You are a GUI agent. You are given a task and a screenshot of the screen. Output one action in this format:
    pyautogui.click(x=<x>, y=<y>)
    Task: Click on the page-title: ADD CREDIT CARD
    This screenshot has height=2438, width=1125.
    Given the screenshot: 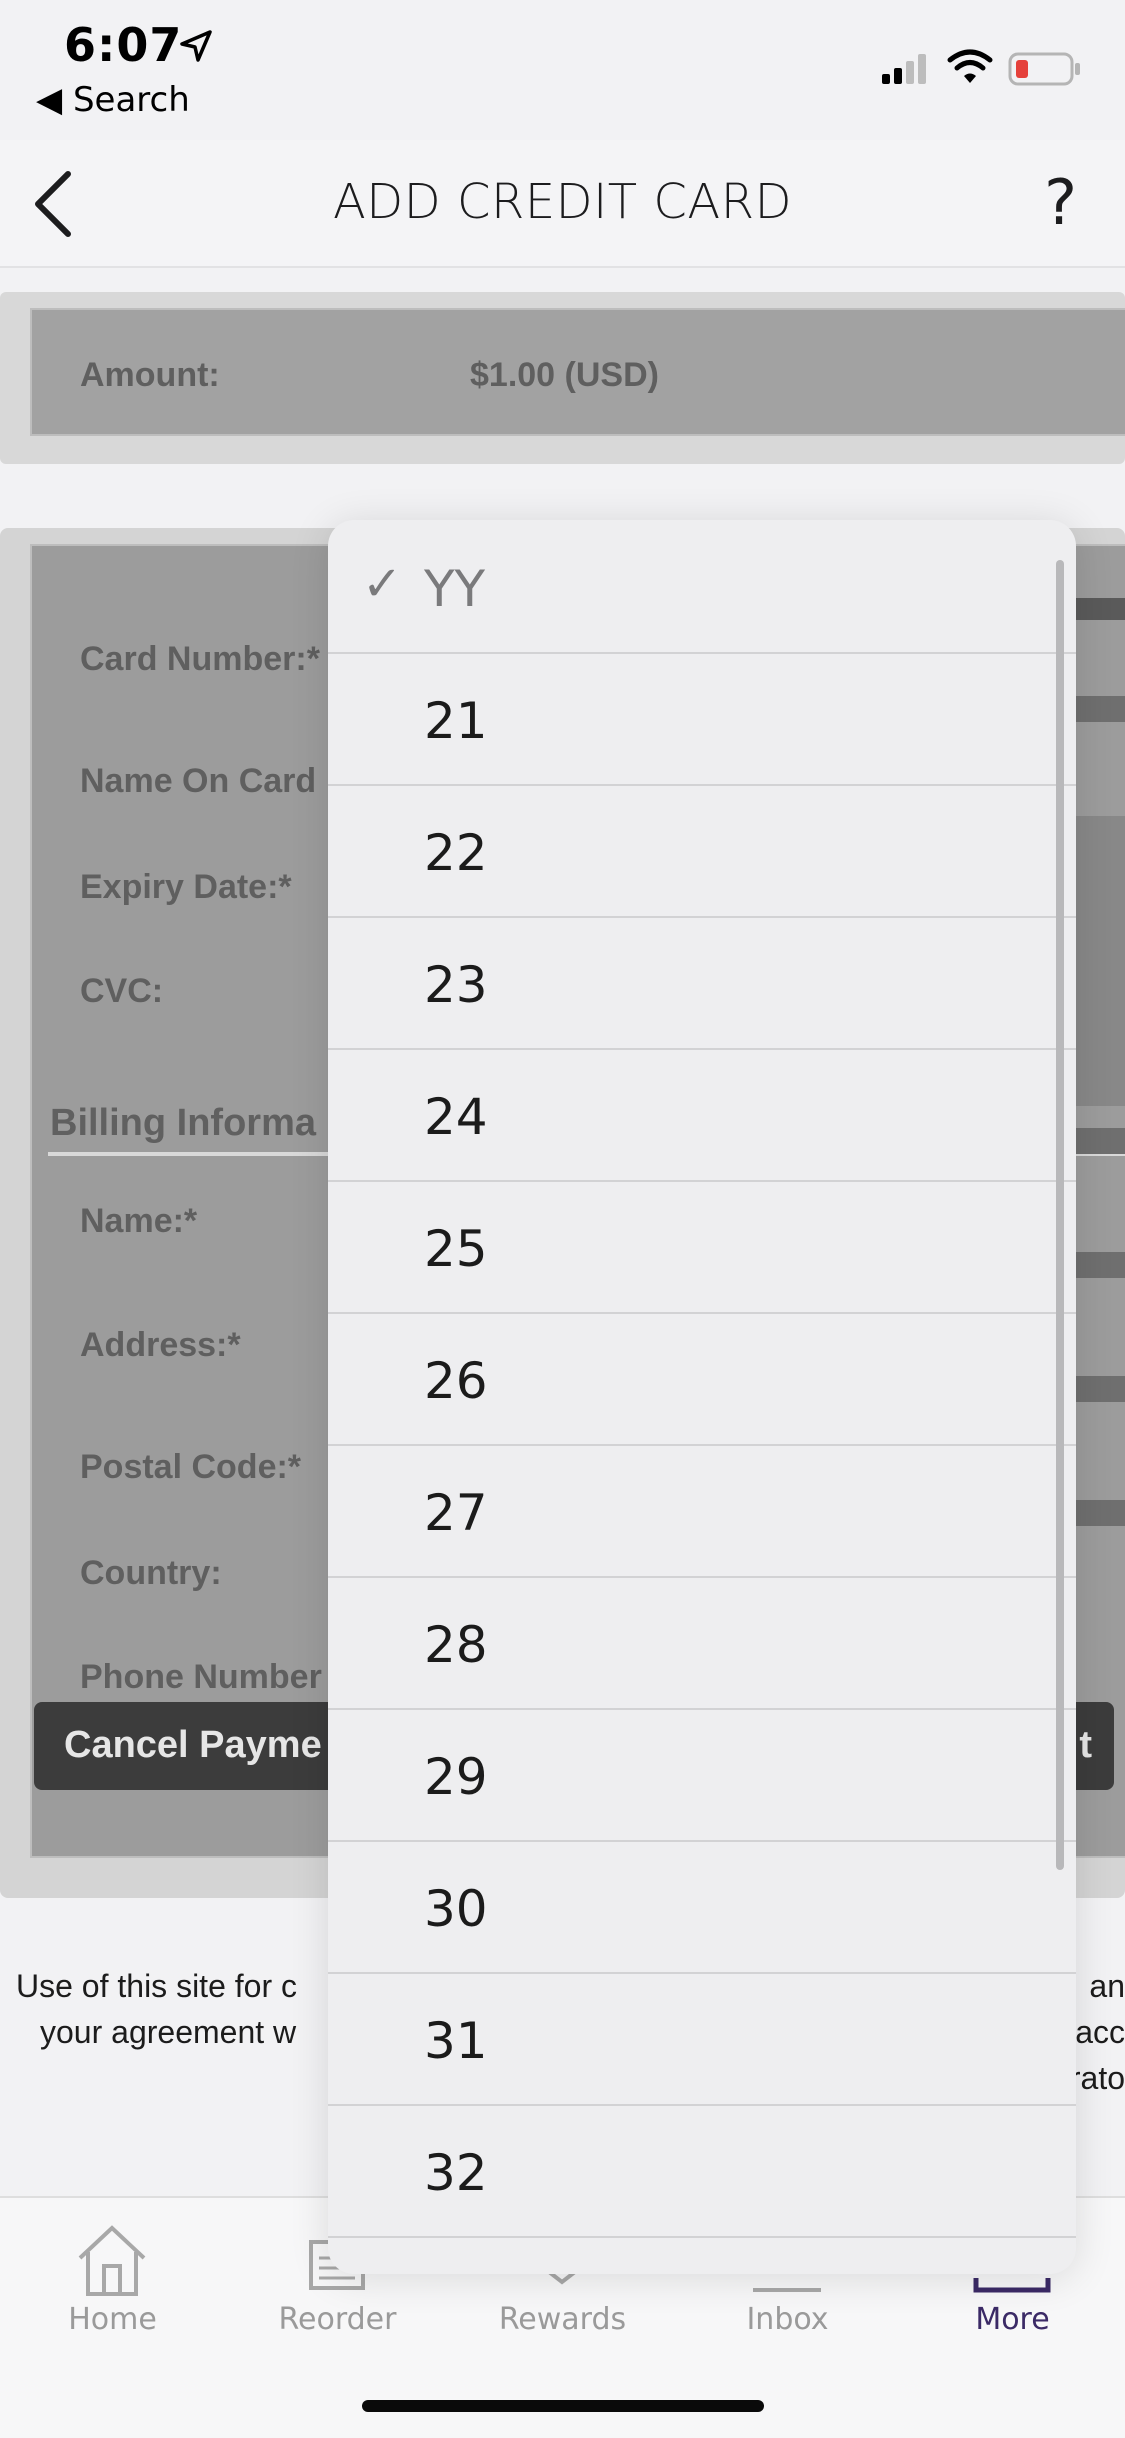 What is the action you would take?
    pyautogui.click(x=562, y=202)
    